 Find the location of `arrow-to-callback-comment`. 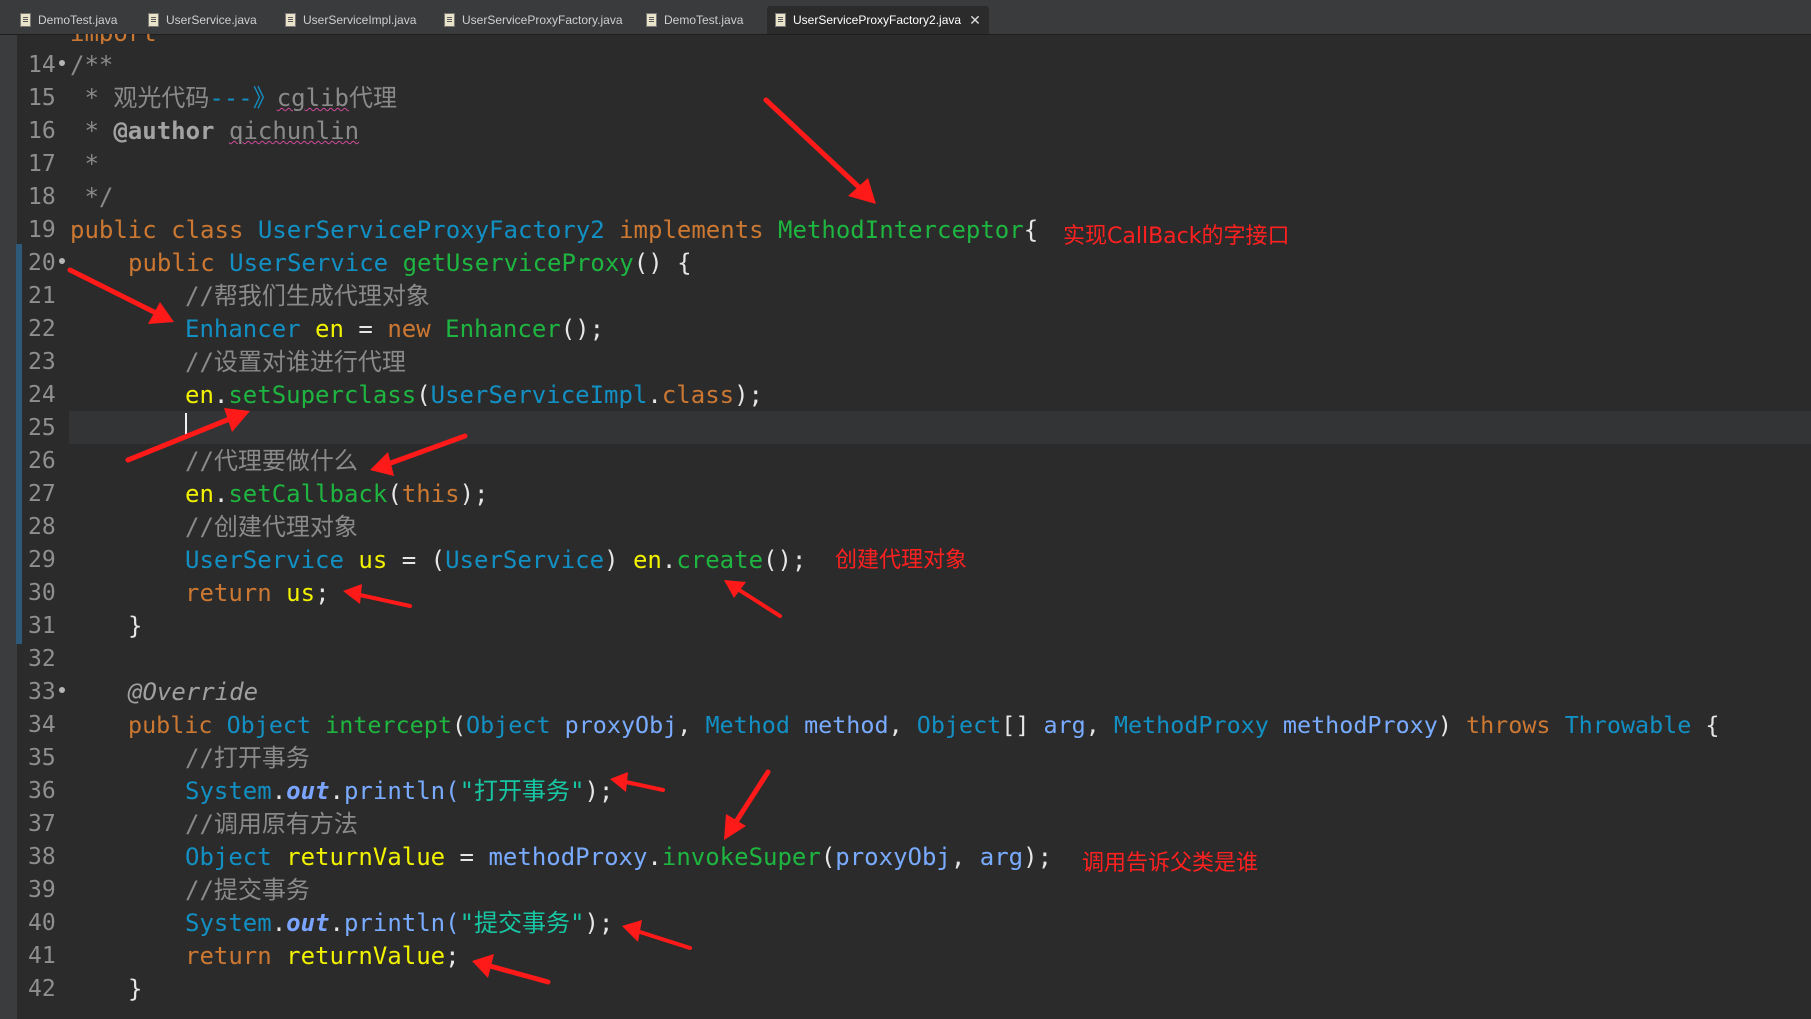

arrow-to-callback-comment is located at coordinates (419, 454).